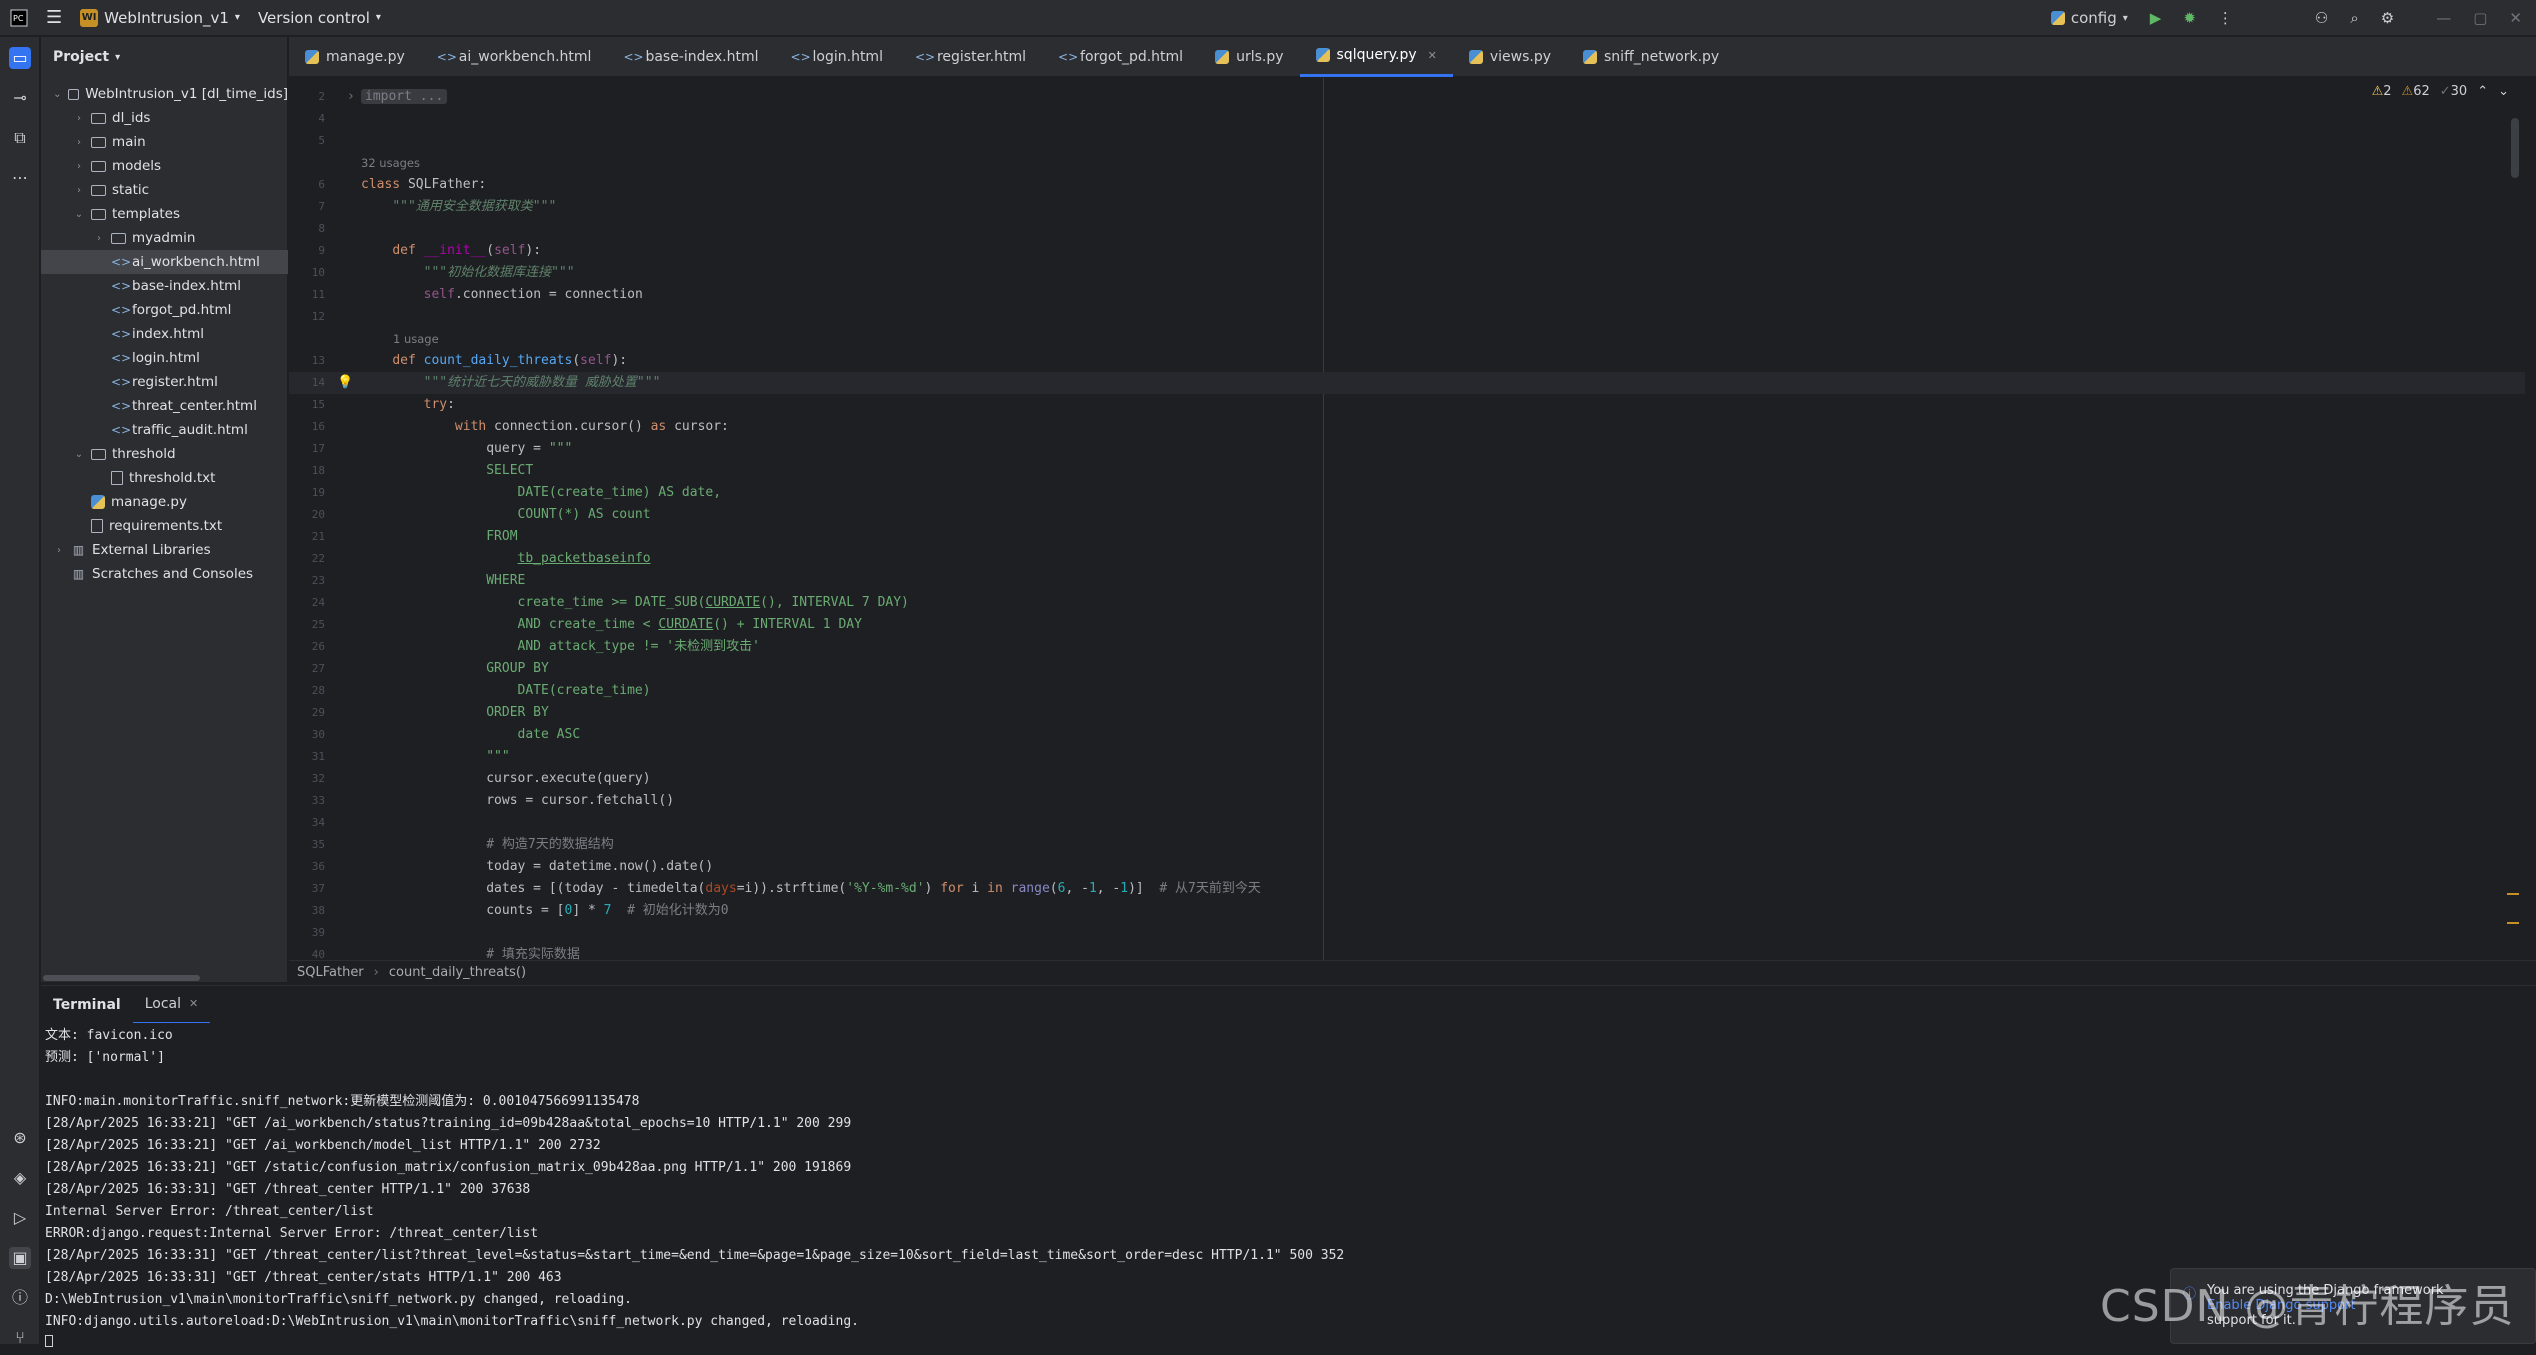 The image size is (2536, 1355). I want to click on tree-item: › main, so click(164, 142).